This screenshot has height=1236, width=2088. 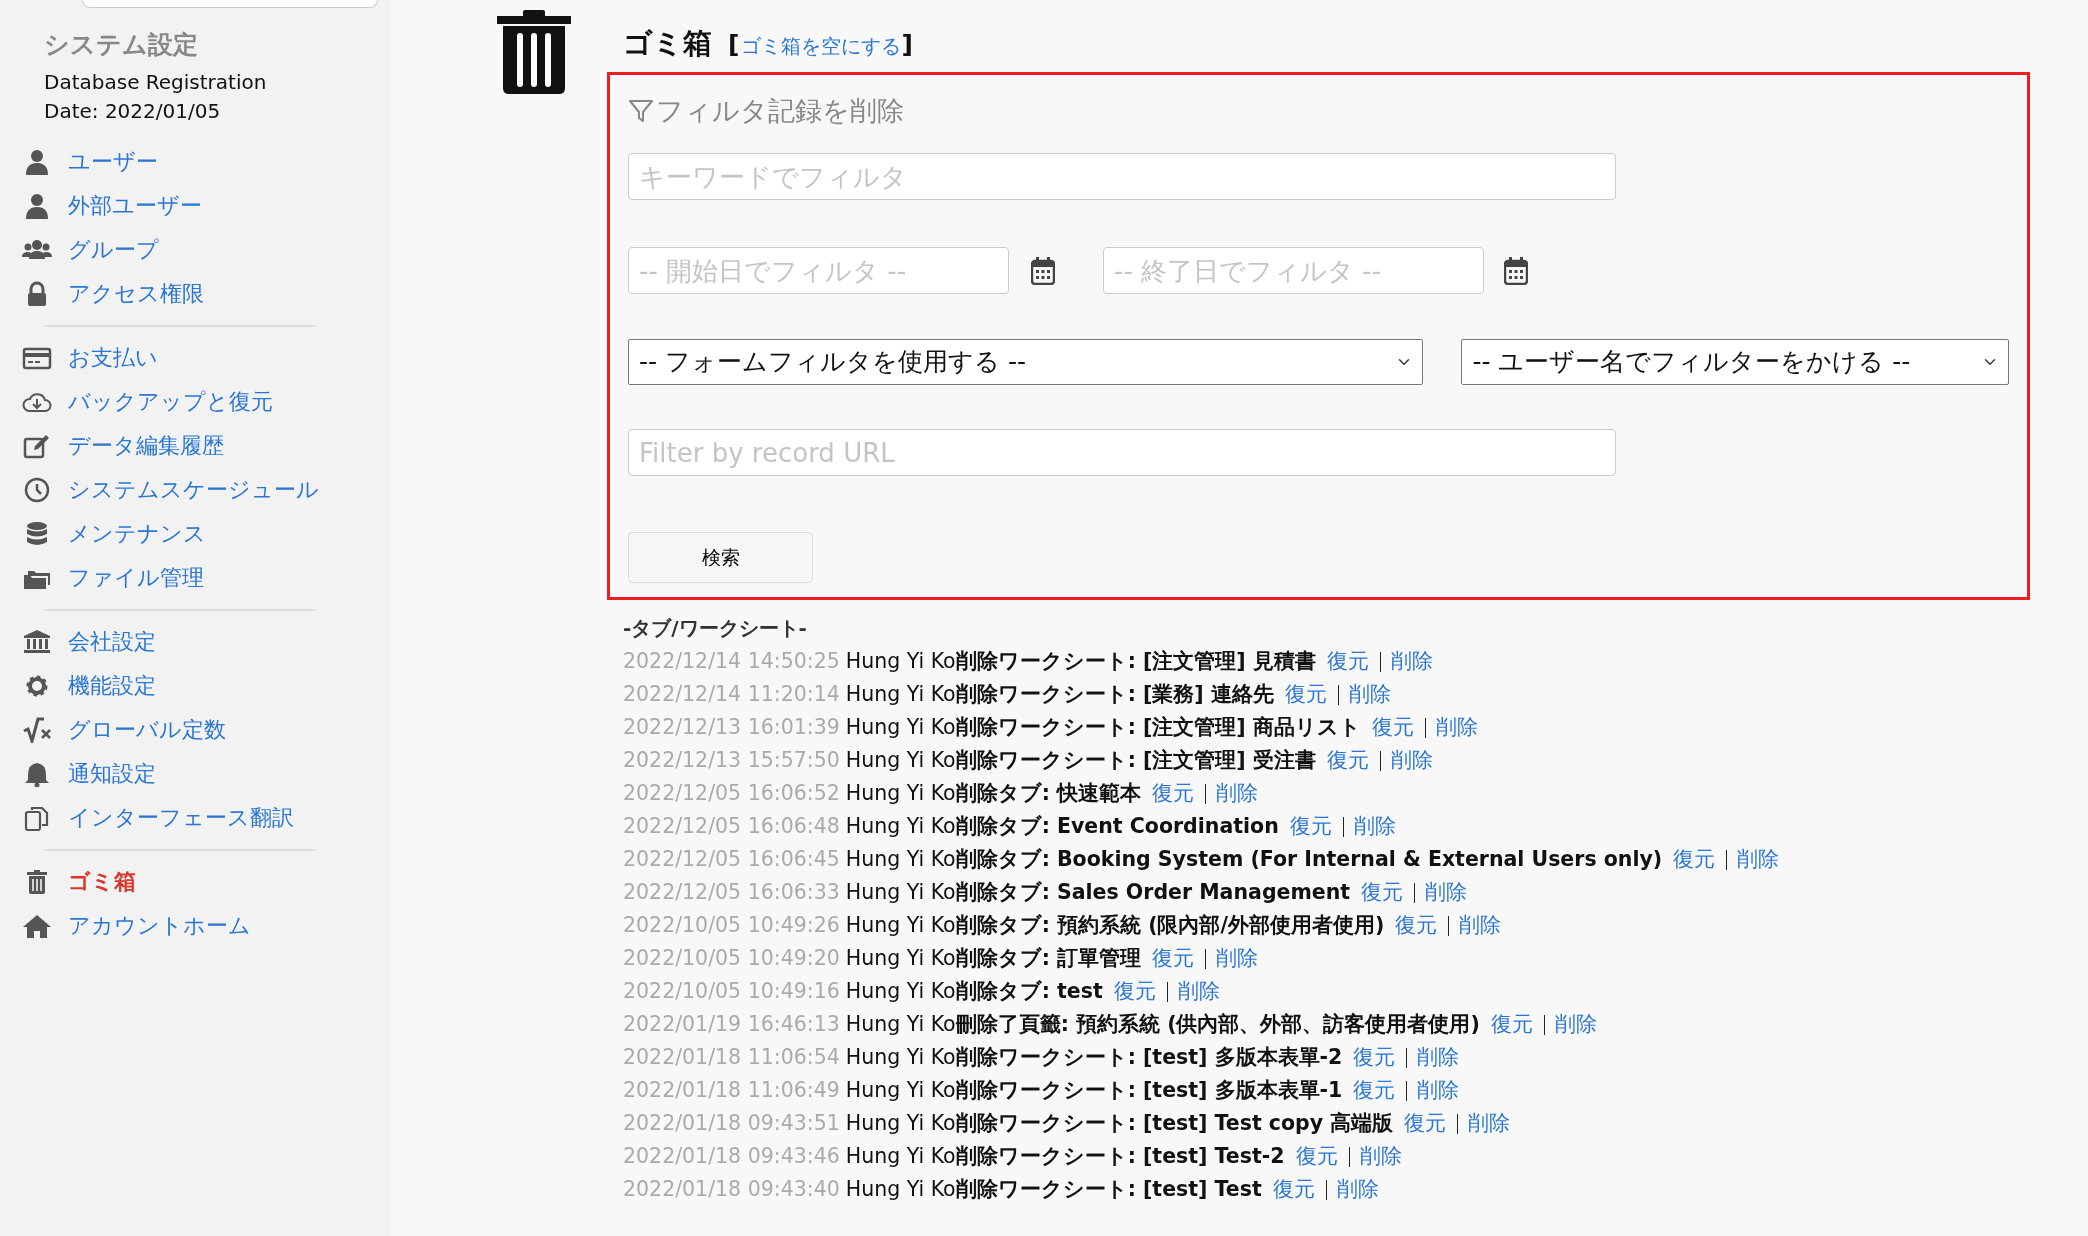 I want to click on sidebar-link: 通知設定, so click(x=112, y=773).